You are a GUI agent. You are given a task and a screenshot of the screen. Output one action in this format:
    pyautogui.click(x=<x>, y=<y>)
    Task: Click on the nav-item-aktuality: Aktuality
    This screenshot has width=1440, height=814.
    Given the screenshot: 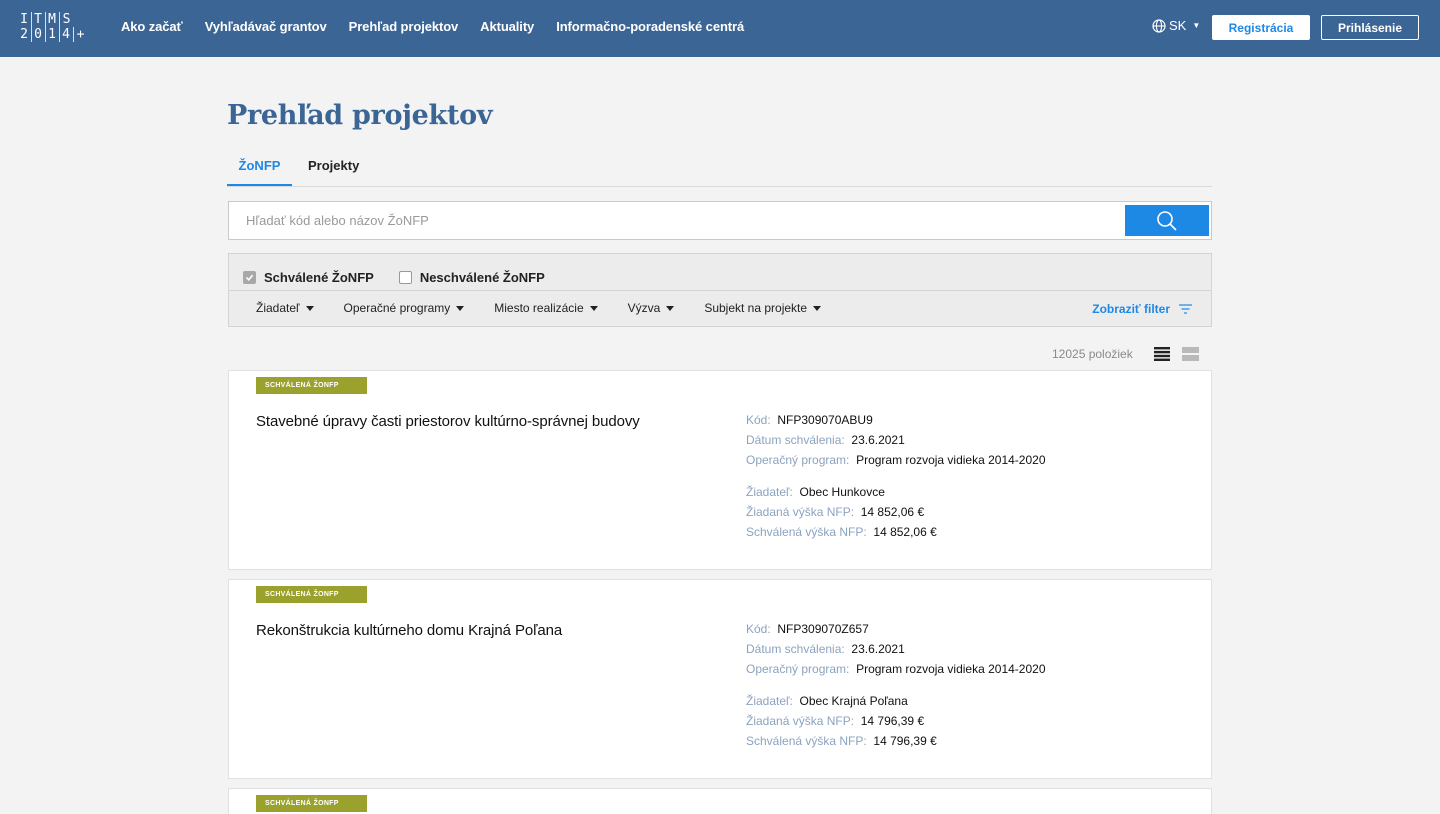 What is the action you would take?
    pyautogui.click(x=507, y=26)
    